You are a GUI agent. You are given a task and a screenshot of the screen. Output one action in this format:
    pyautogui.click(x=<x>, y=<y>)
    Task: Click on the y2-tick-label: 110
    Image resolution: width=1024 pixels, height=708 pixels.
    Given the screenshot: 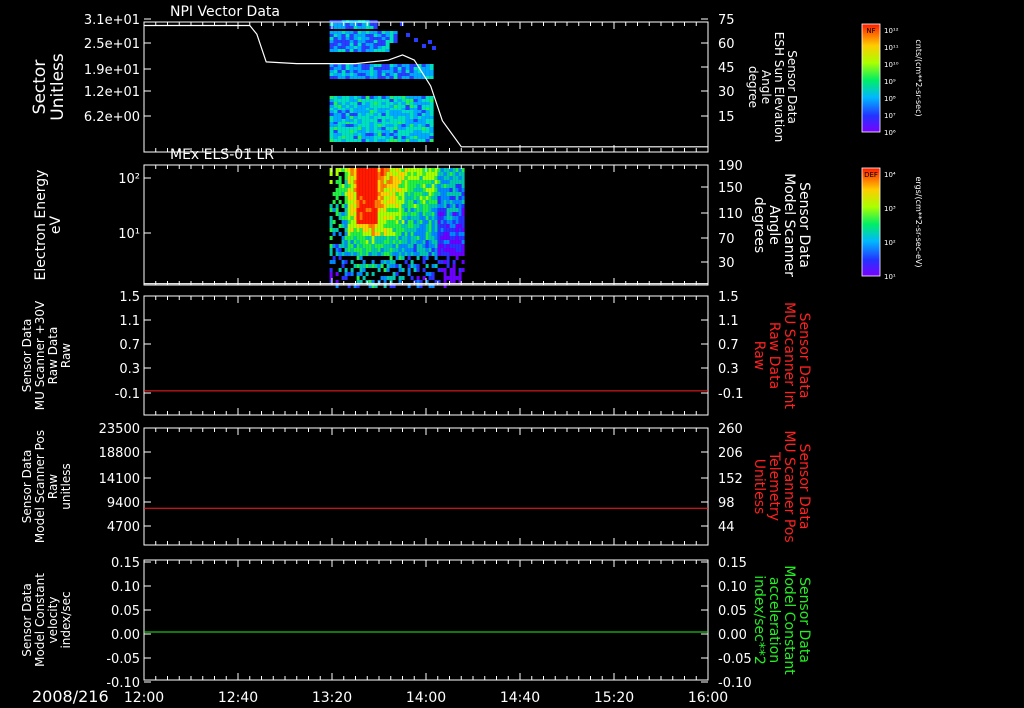 What is the action you would take?
    pyautogui.click(x=730, y=214)
    